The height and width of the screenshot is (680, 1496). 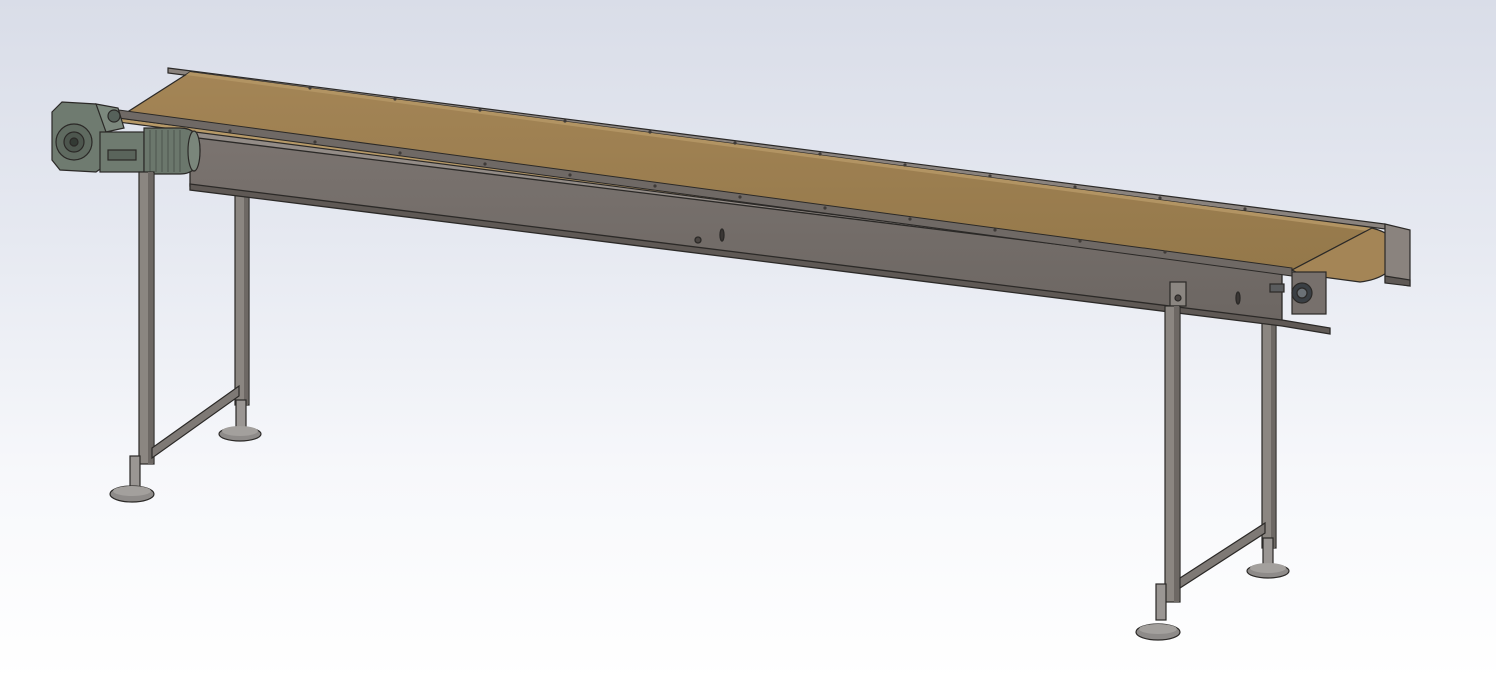 What do you see at coordinates (1215, 442) in the screenshot?
I see `support-leg-right-front` at bounding box center [1215, 442].